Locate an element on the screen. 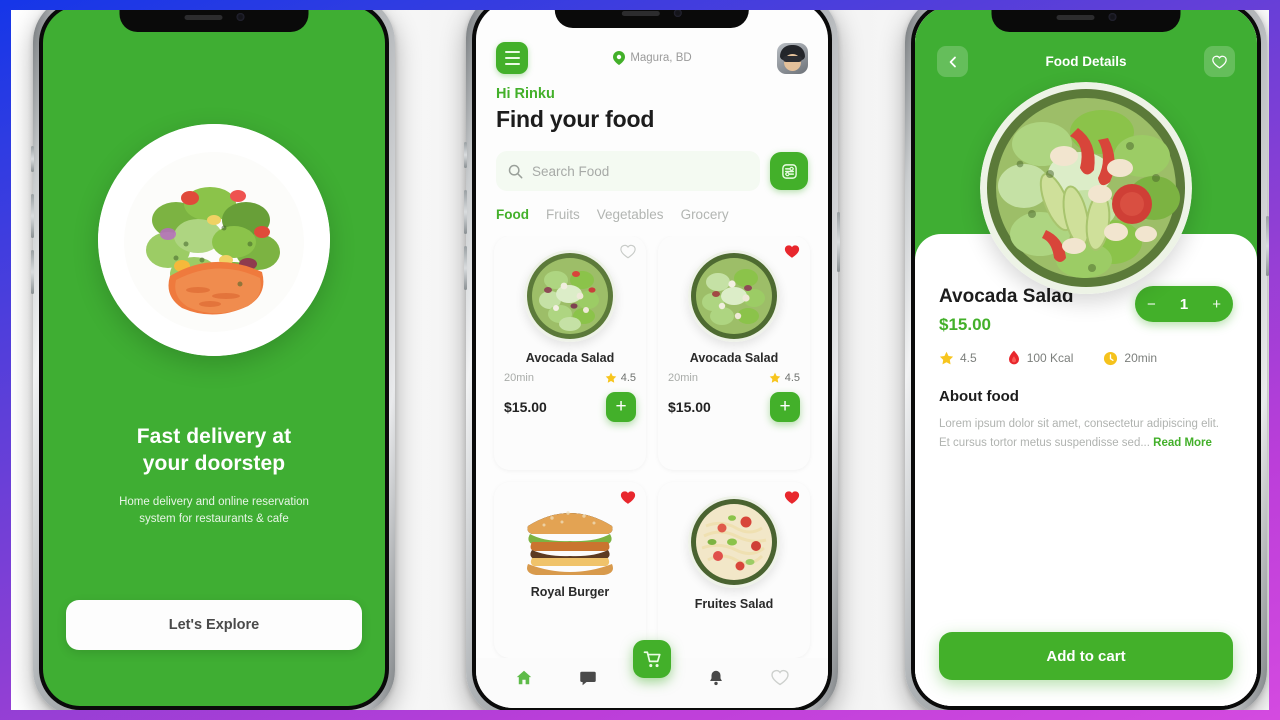 The height and width of the screenshot is (720, 1280). product-price: $15.00 is located at coordinates (525, 407).